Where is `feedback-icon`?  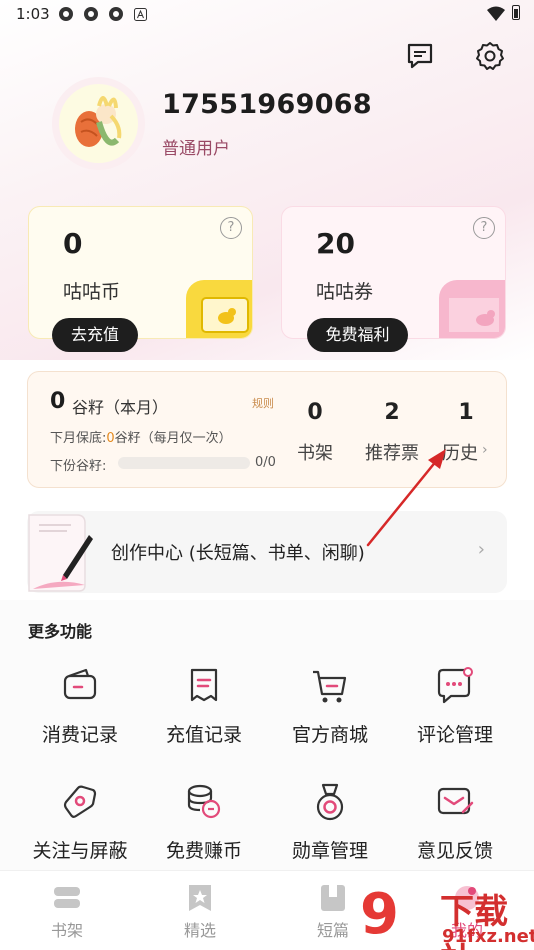 feedback-icon is located at coordinates (455, 801).